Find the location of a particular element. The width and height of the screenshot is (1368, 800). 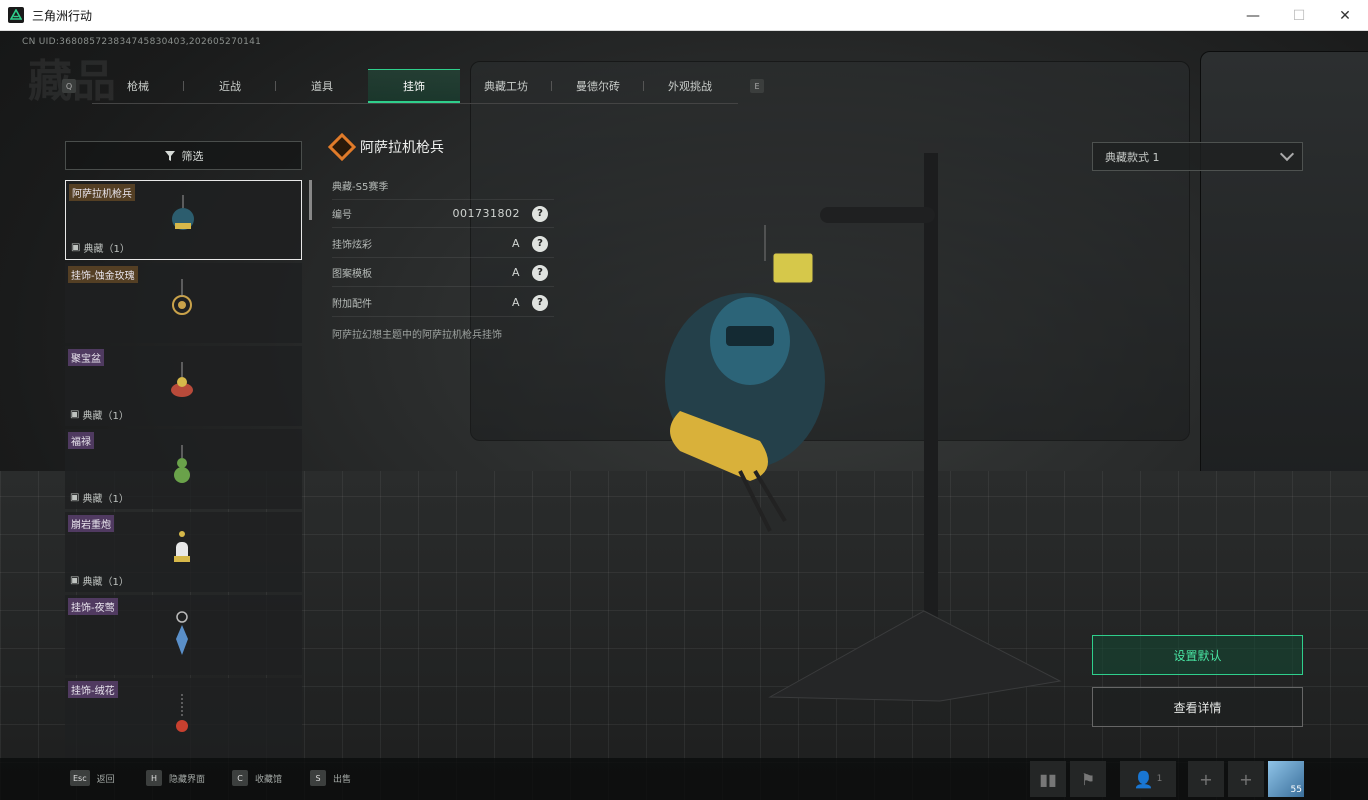

key-s: S is located at coordinates (318, 778).